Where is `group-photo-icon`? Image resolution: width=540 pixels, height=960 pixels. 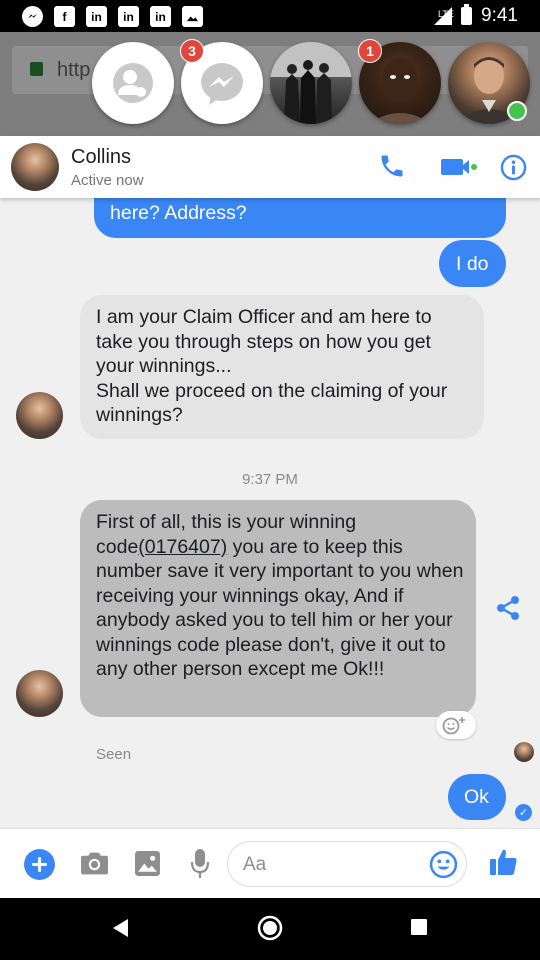
group-photo-icon is located at coordinates (311, 83).